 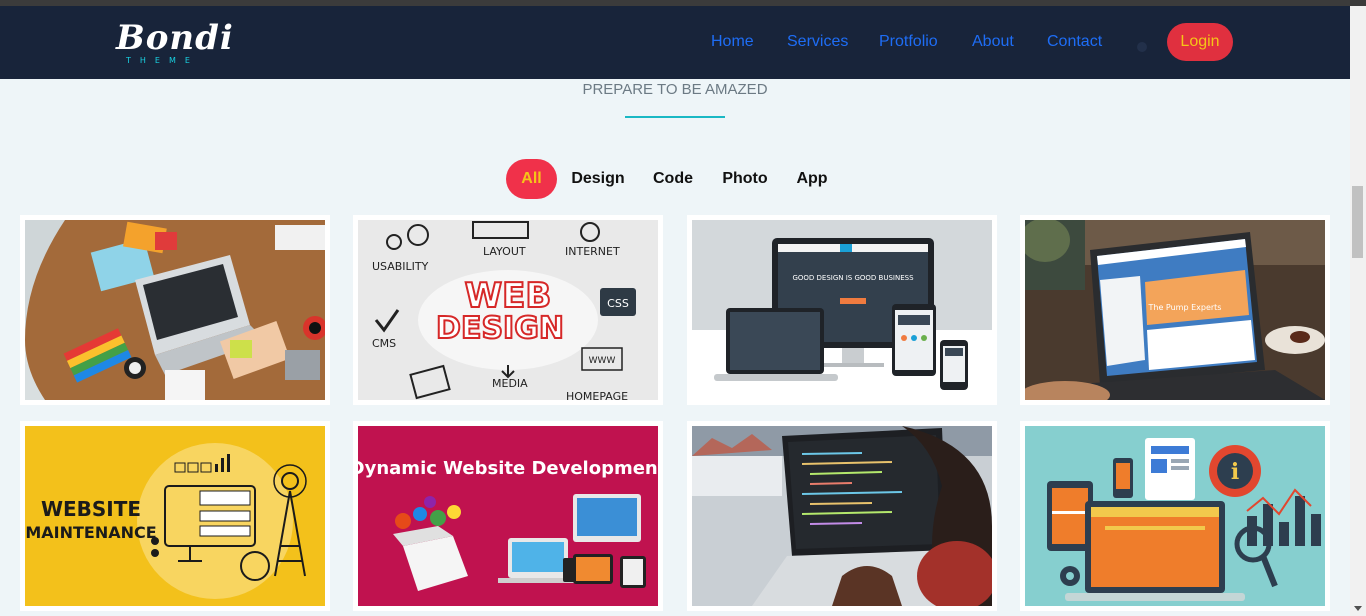 What do you see at coordinates (175, 38) in the screenshot?
I see `logo-wordmark: Bondi` at bounding box center [175, 38].